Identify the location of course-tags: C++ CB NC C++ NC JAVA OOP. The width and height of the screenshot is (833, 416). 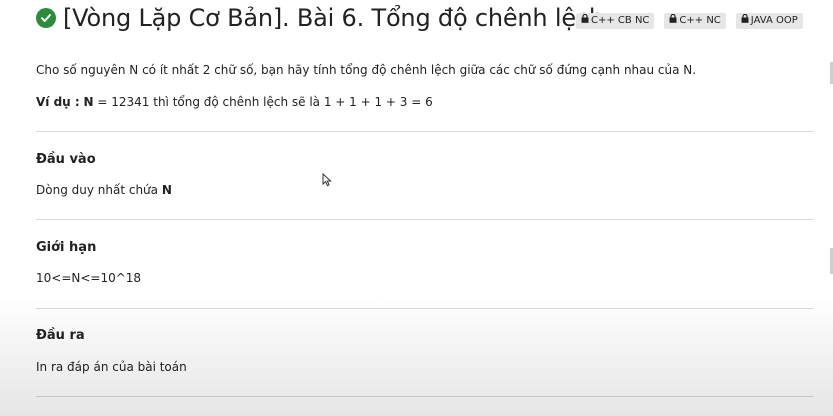
(689, 21).